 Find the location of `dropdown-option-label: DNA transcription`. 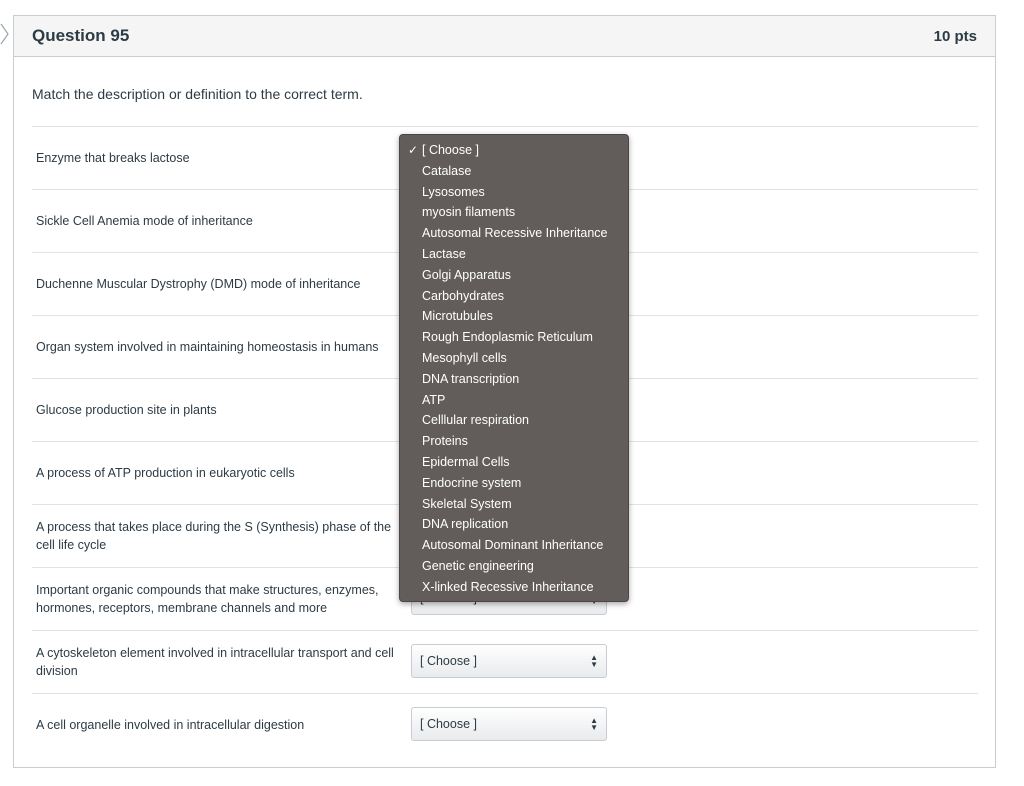

dropdown-option-label: DNA transcription is located at coordinates (471, 378).